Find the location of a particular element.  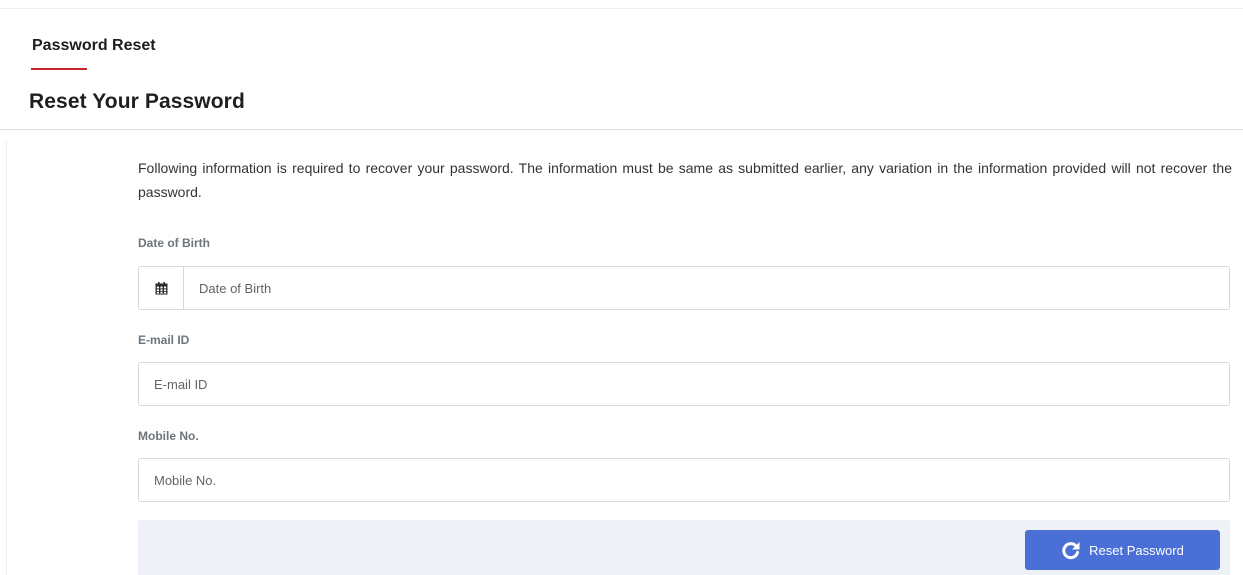

reset-password-button: Reset Password is located at coordinates (1122, 550).